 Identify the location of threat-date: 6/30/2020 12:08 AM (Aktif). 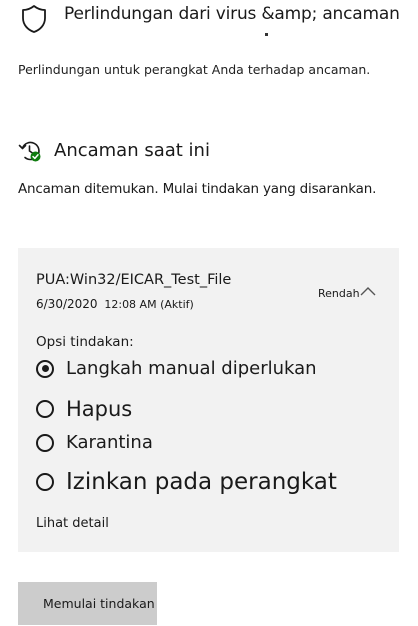
(115, 304).